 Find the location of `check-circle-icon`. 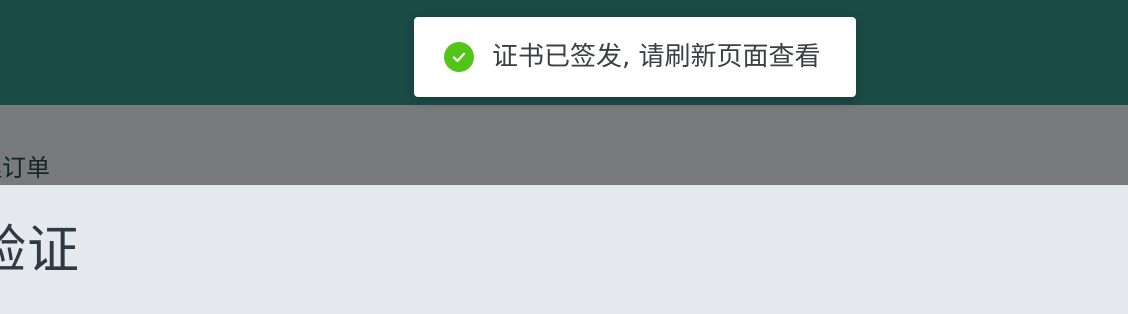

check-circle-icon is located at coordinates (459, 57).